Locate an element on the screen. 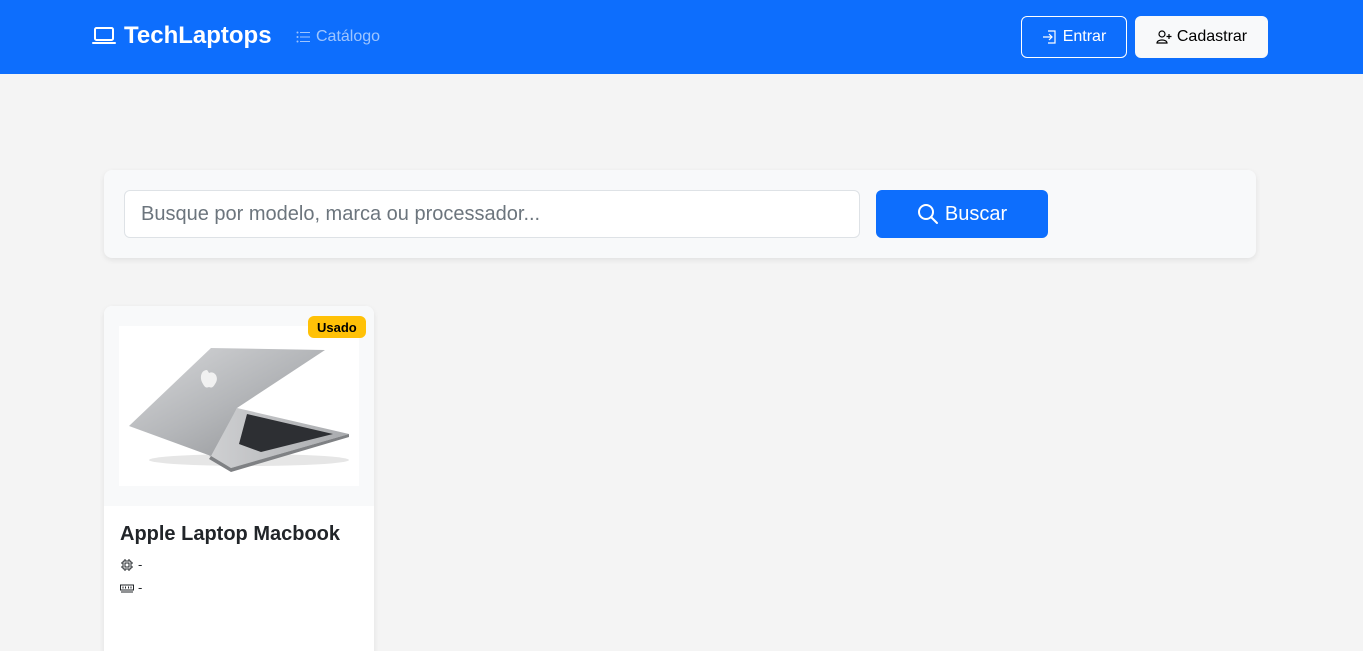 Image resolution: width=1363 pixels, height=651 pixels. spec-ram-value: - is located at coordinates (140, 587).